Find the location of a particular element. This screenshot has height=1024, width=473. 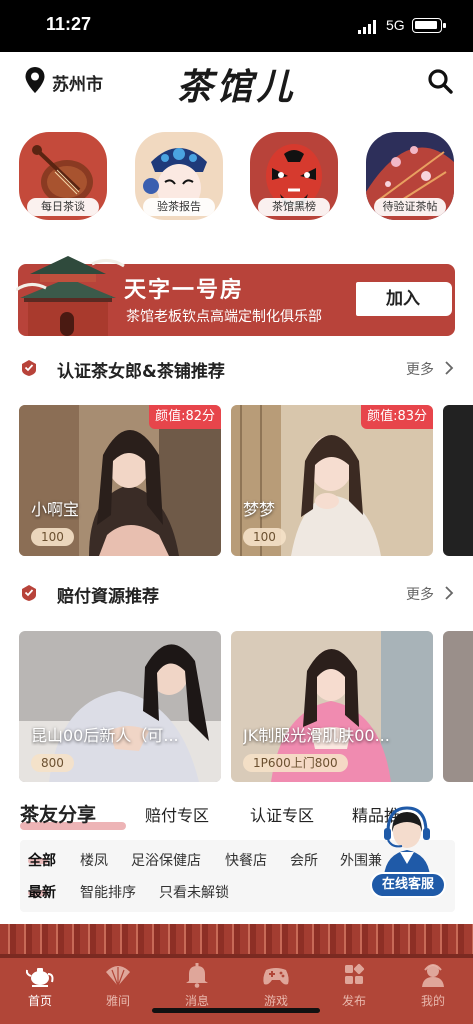

decorative-trim-line is located at coordinates (236, 956).